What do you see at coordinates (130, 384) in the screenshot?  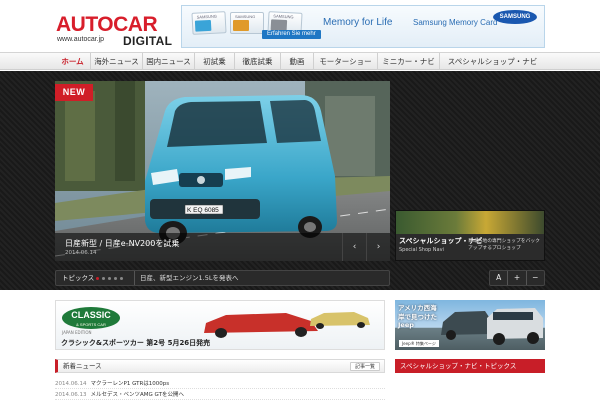 I see `news-title: マクラーレンP1 GTRは1000ps` at bounding box center [130, 384].